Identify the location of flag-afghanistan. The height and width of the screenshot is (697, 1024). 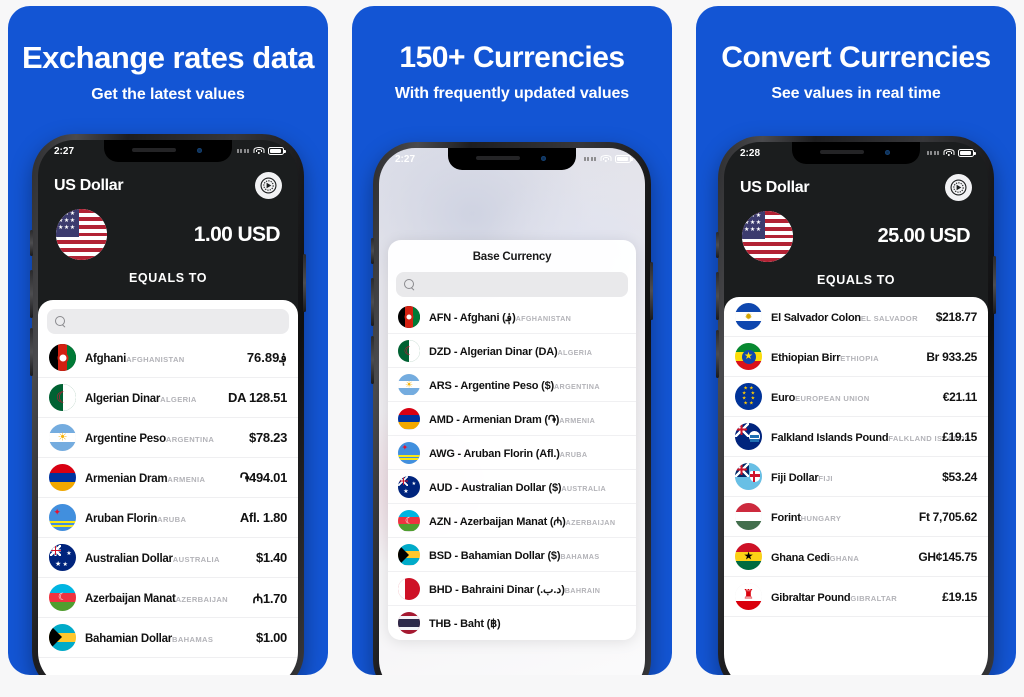
(62, 357).